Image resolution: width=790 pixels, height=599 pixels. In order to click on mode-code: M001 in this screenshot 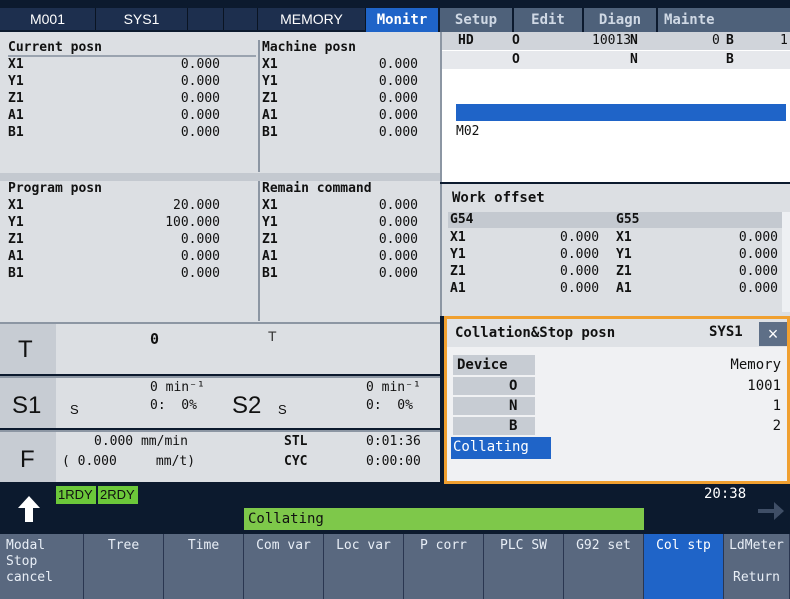, I will do `click(48, 19)`.